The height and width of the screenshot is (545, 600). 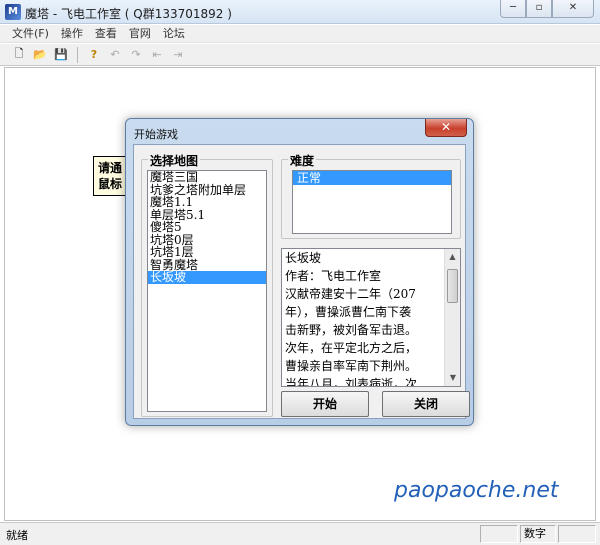 What do you see at coordinates (207, 252) in the screenshot?
I see `map-item: 坑塔1层` at bounding box center [207, 252].